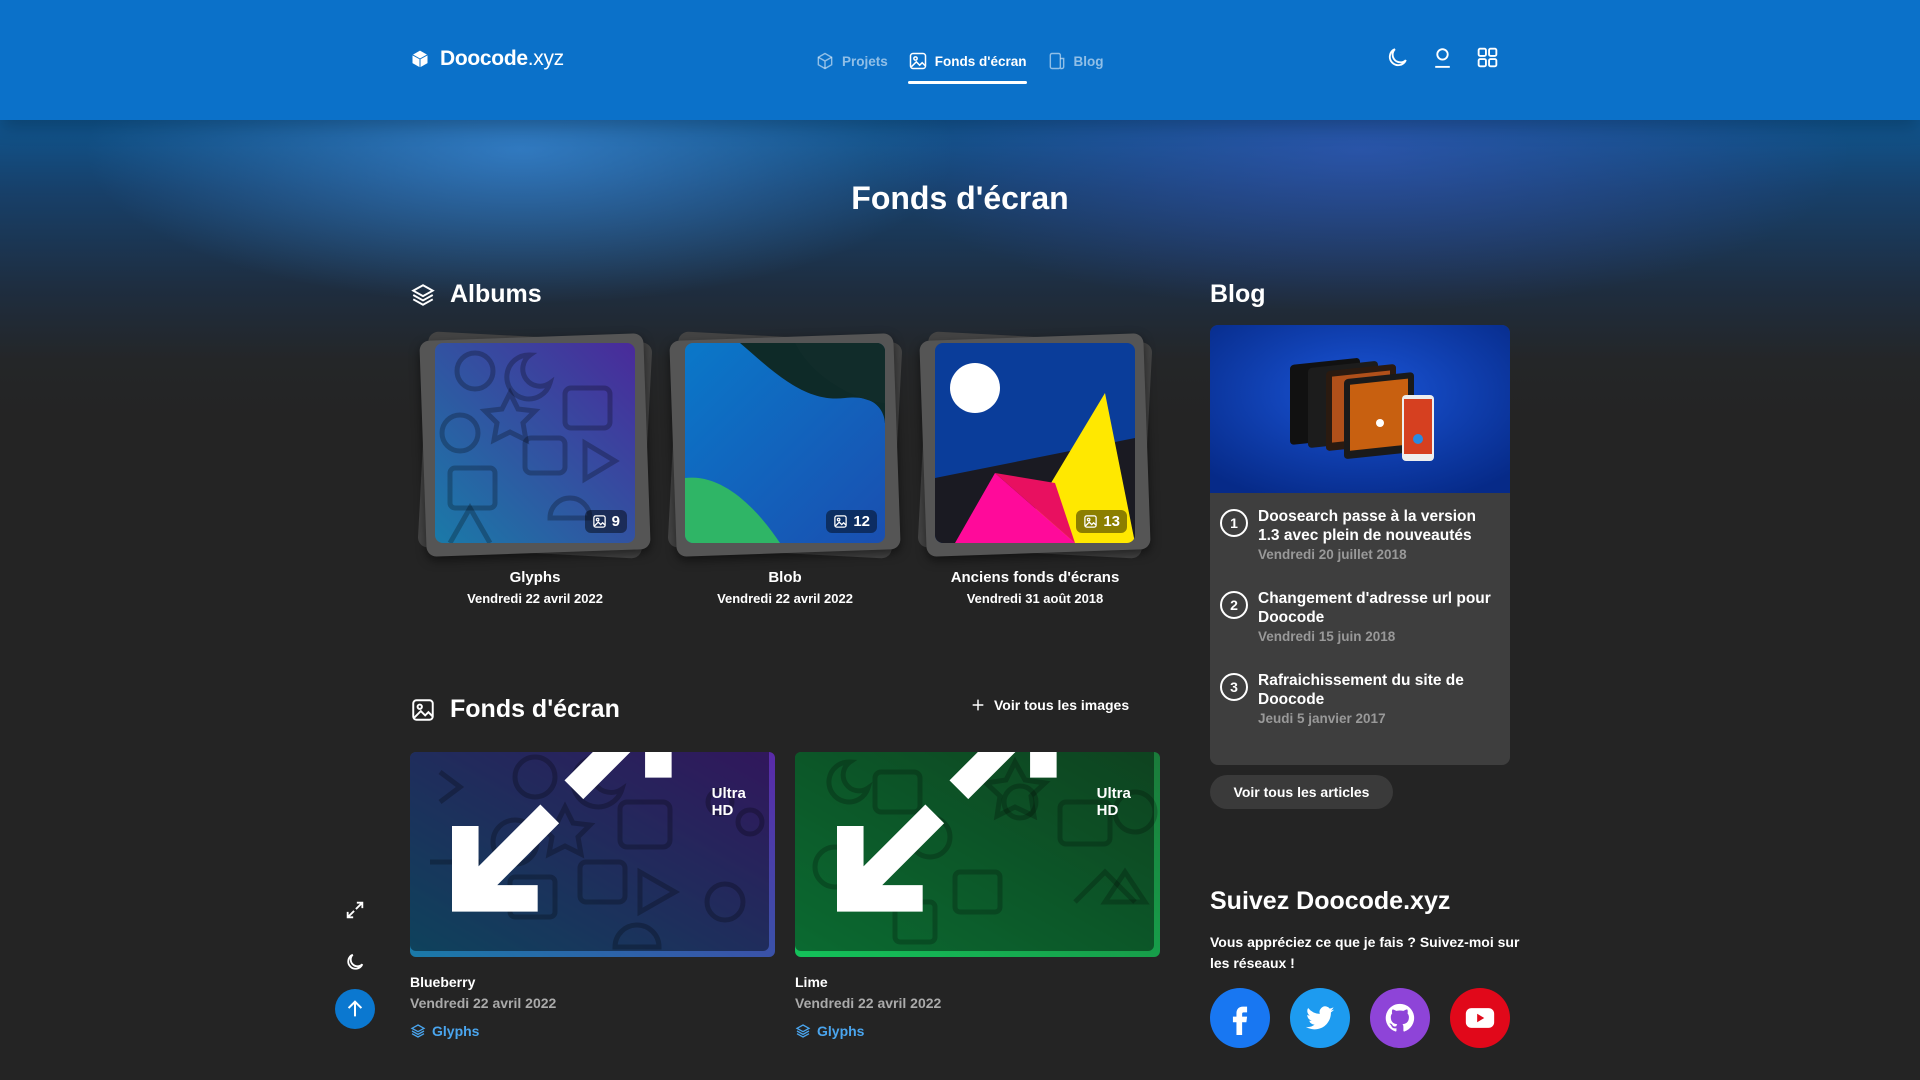  I want to click on facebook-icon, so click(1240, 1020).